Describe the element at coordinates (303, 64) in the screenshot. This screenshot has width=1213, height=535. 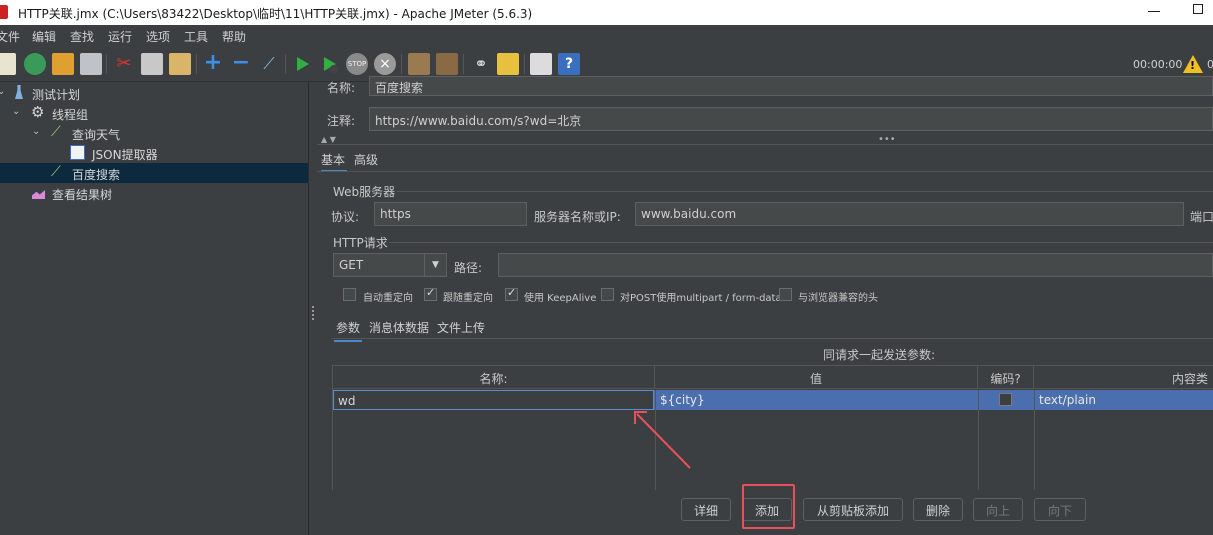
I see `start-icon` at that location.